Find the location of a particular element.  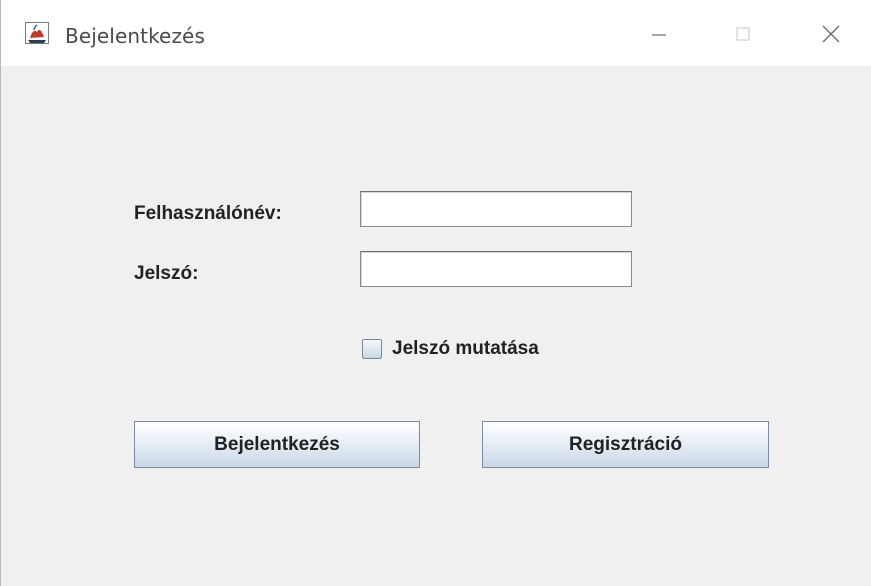

close-icon is located at coordinates (831, 34).